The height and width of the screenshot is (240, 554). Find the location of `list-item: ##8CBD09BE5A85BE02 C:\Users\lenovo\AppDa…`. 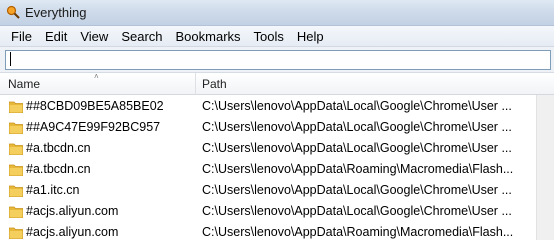

list-item: ##8CBD09BE5A85BE02 C:\Users\lenovo\AppDa… is located at coordinates (277, 106).